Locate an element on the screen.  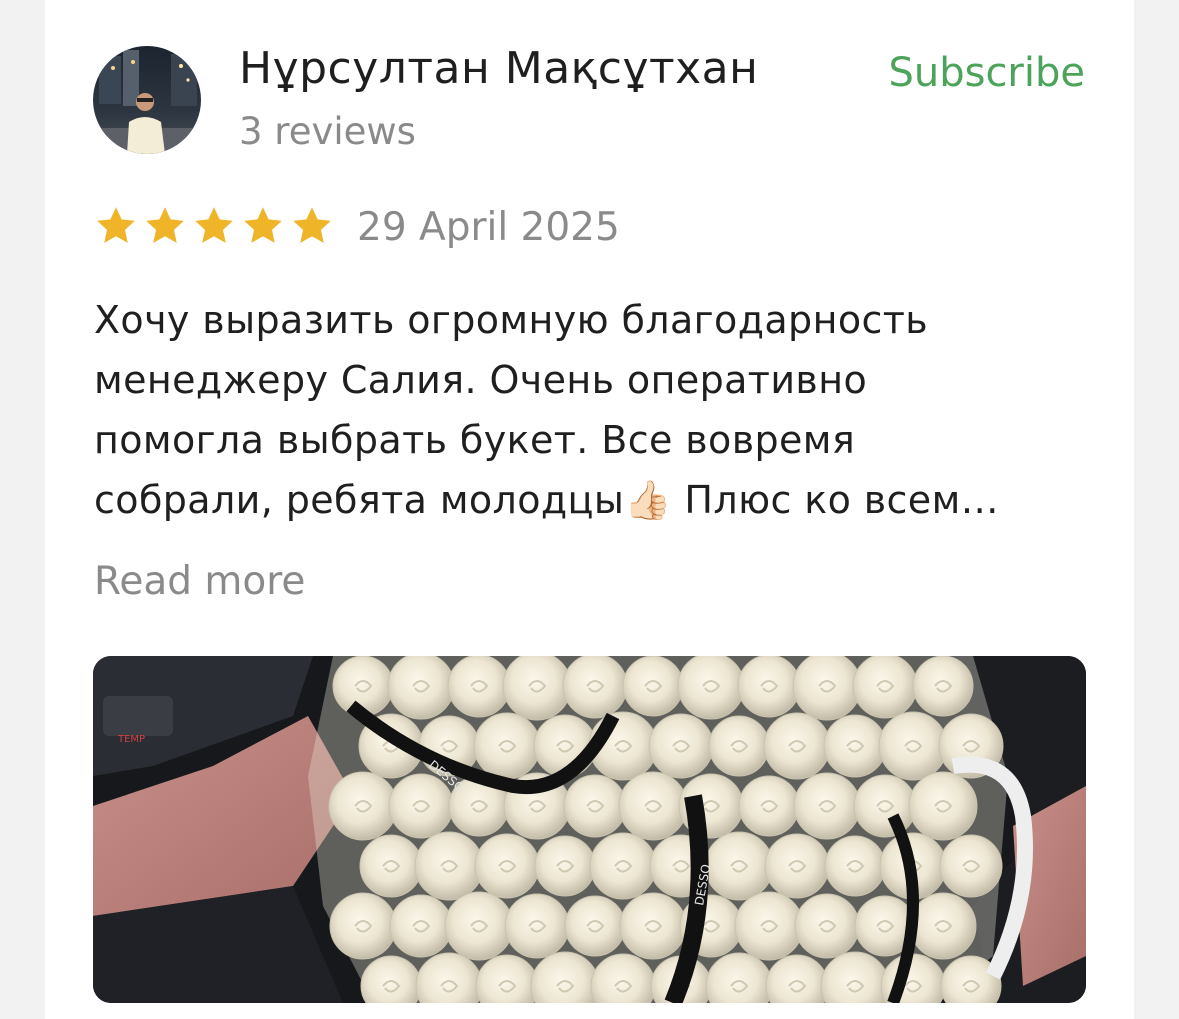
review-text-line: менеджеру Салия. Очень оперативно is located at coordinates (481, 380).